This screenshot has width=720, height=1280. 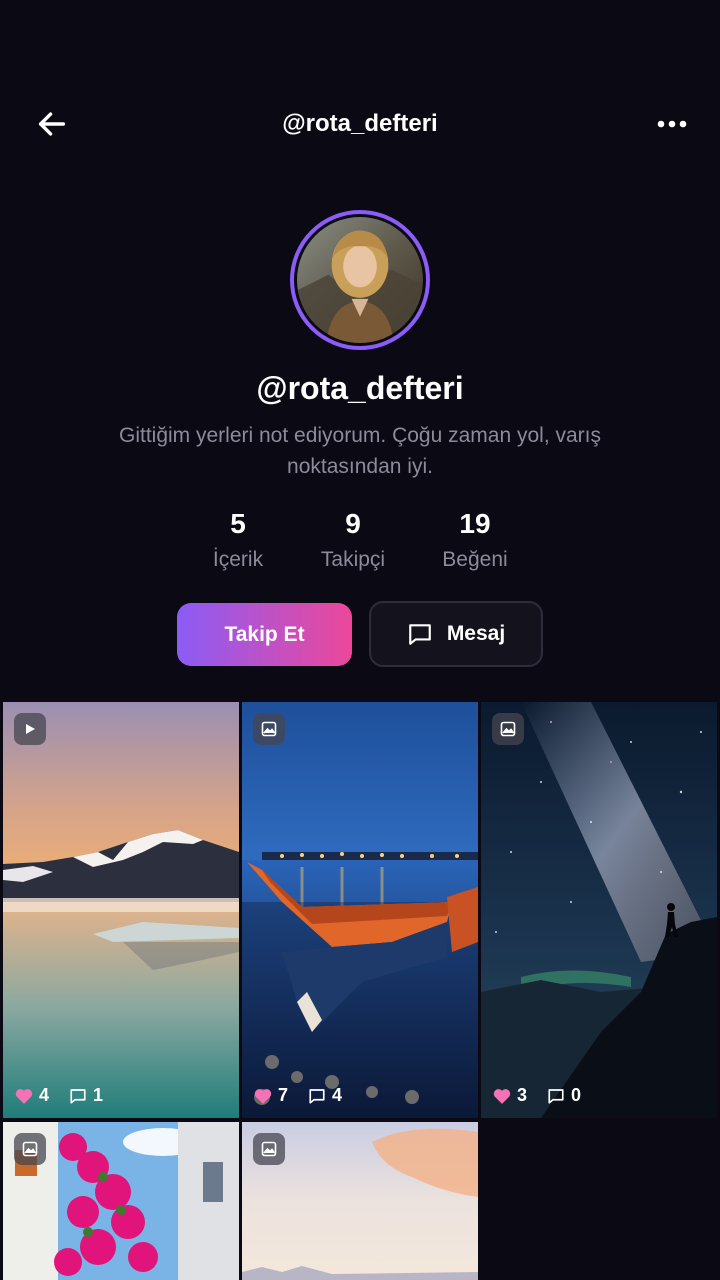 I want to click on post-stats: 3 0, so click(x=537, y=1095).